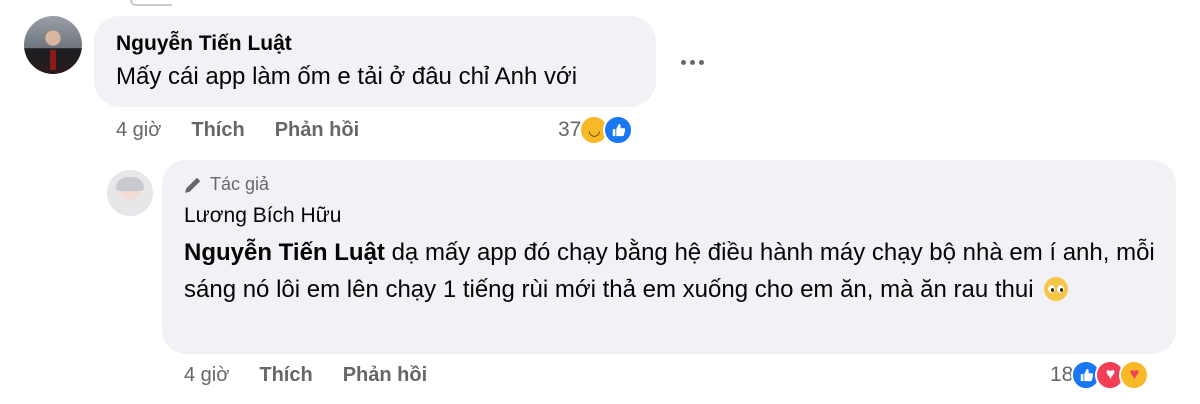 Image resolution: width=1200 pixels, height=404 pixels. I want to click on comment-actions: 4 giờ Thích Phản hồi, so click(237, 130).